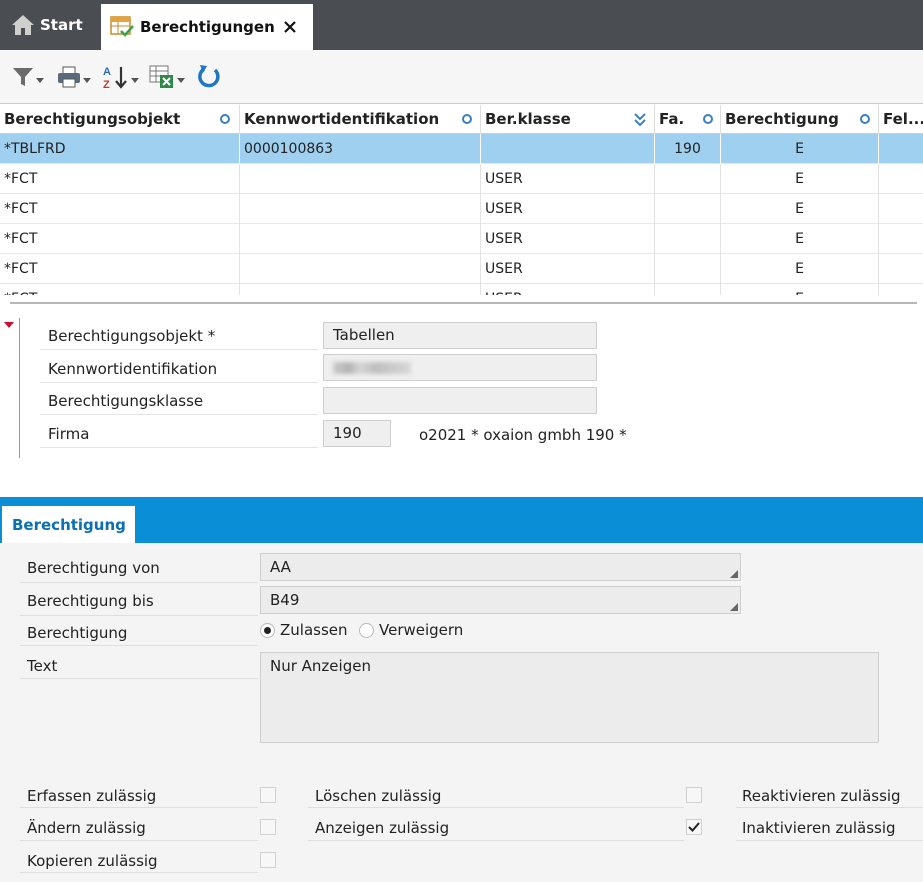 This screenshot has height=882, width=923. Describe the element at coordinates (209, 77) in the screenshot. I see `refresh-button` at that location.